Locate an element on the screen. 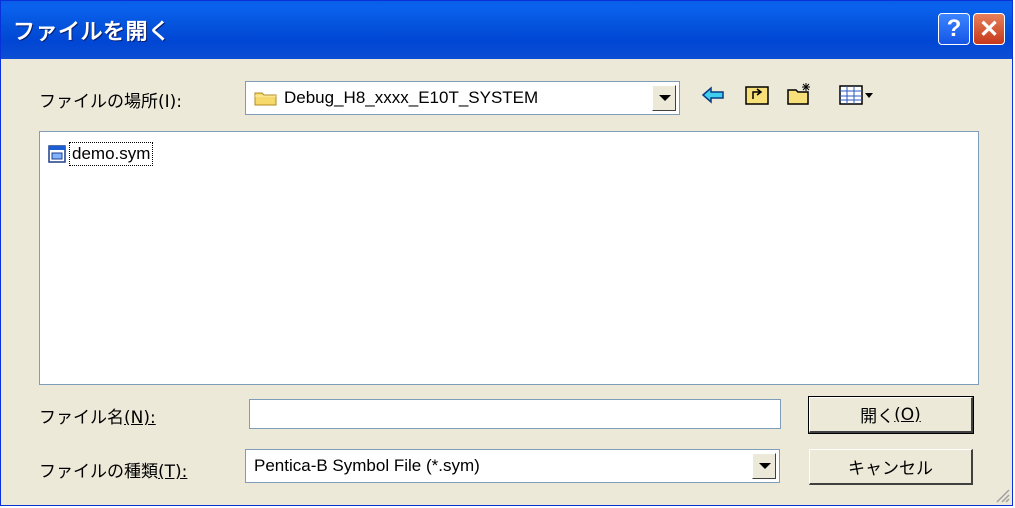 This screenshot has width=1015, height=508. filetype-value: Pentica-B Symbol File (*.sym) is located at coordinates (367, 465).